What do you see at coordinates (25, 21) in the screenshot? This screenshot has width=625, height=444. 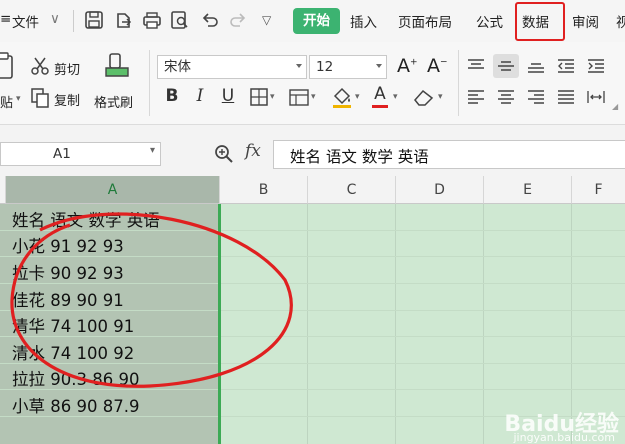 I see `file-menu: 文件` at bounding box center [25, 21].